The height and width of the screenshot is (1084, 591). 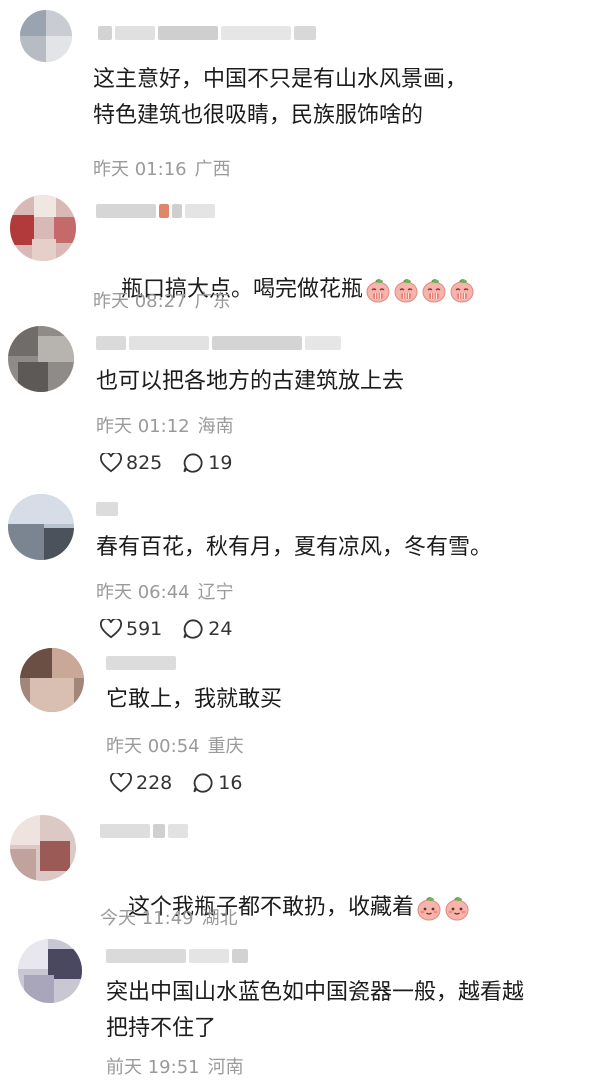 What do you see at coordinates (153, 1067) in the screenshot?
I see `comment-time: 前天 19:51` at bounding box center [153, 1067].